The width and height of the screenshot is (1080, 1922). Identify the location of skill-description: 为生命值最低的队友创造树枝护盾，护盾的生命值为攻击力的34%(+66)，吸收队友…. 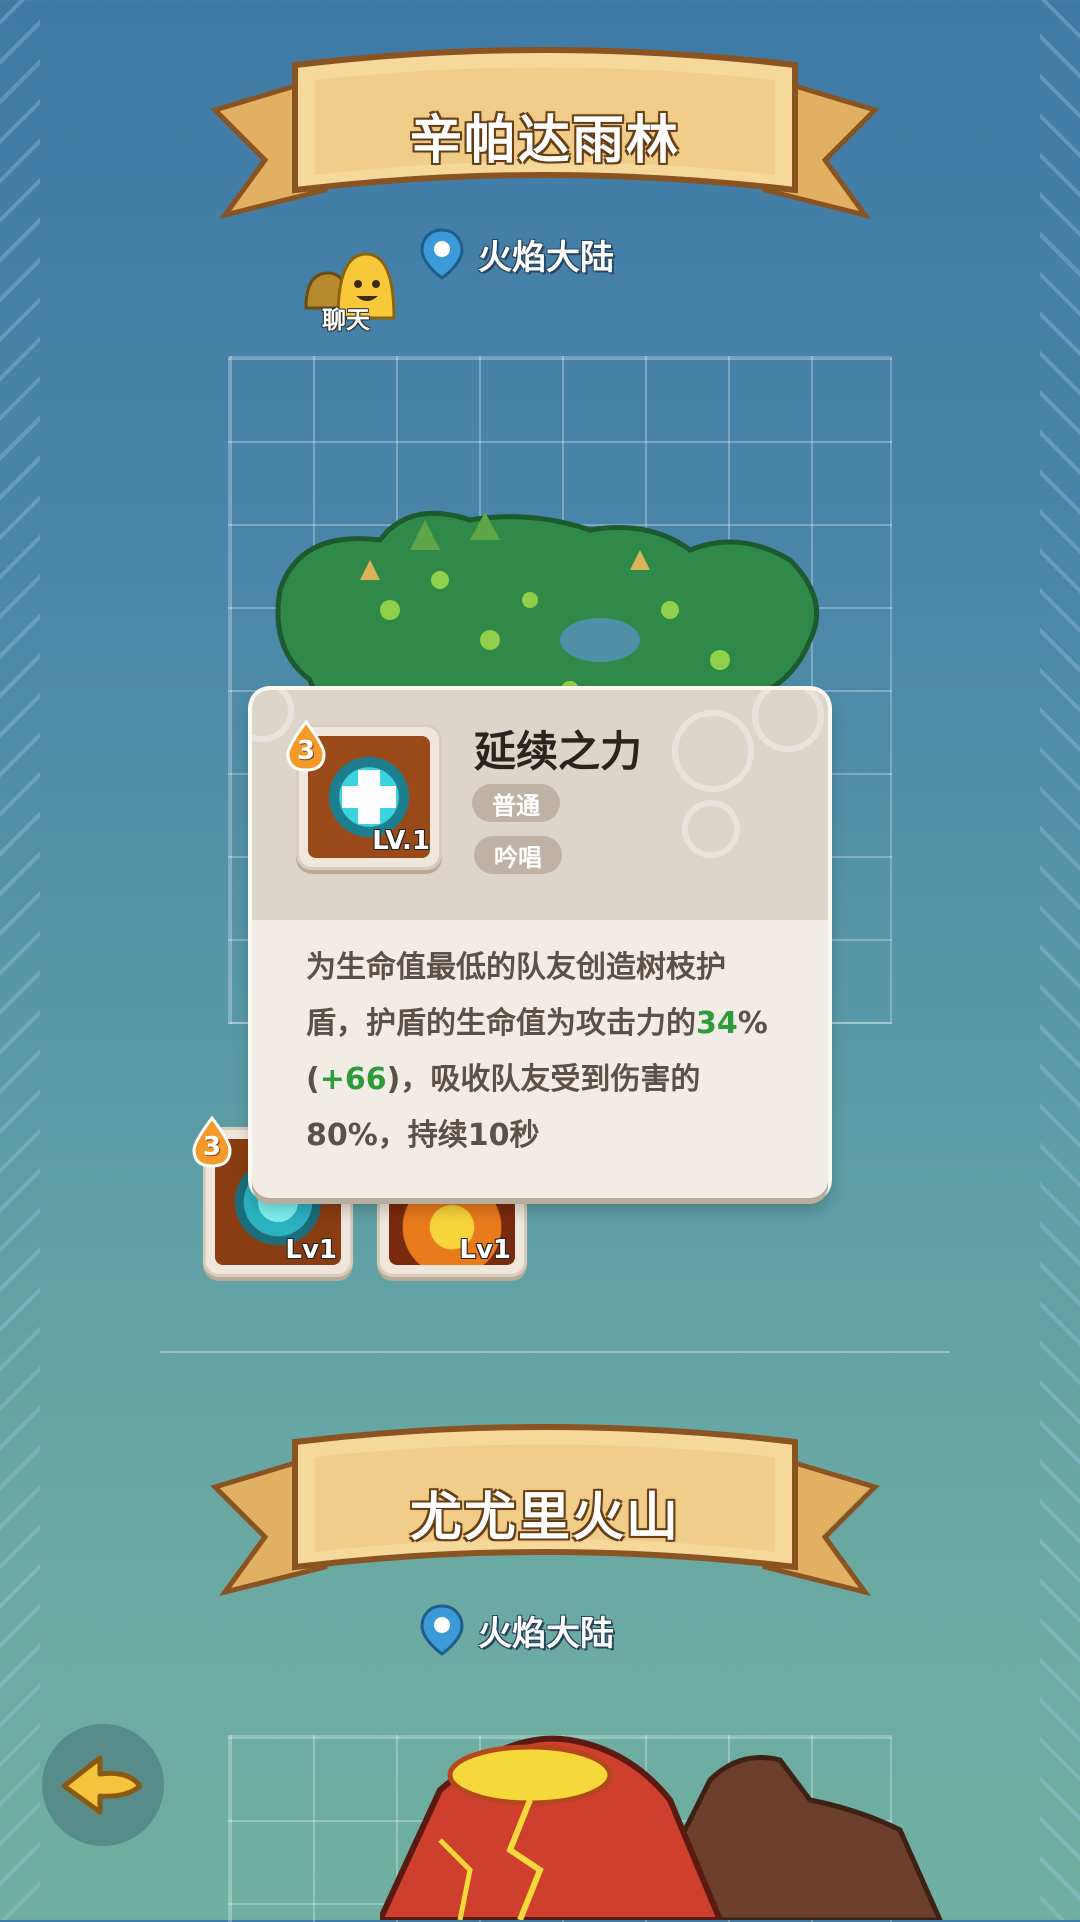
(541, 1052).